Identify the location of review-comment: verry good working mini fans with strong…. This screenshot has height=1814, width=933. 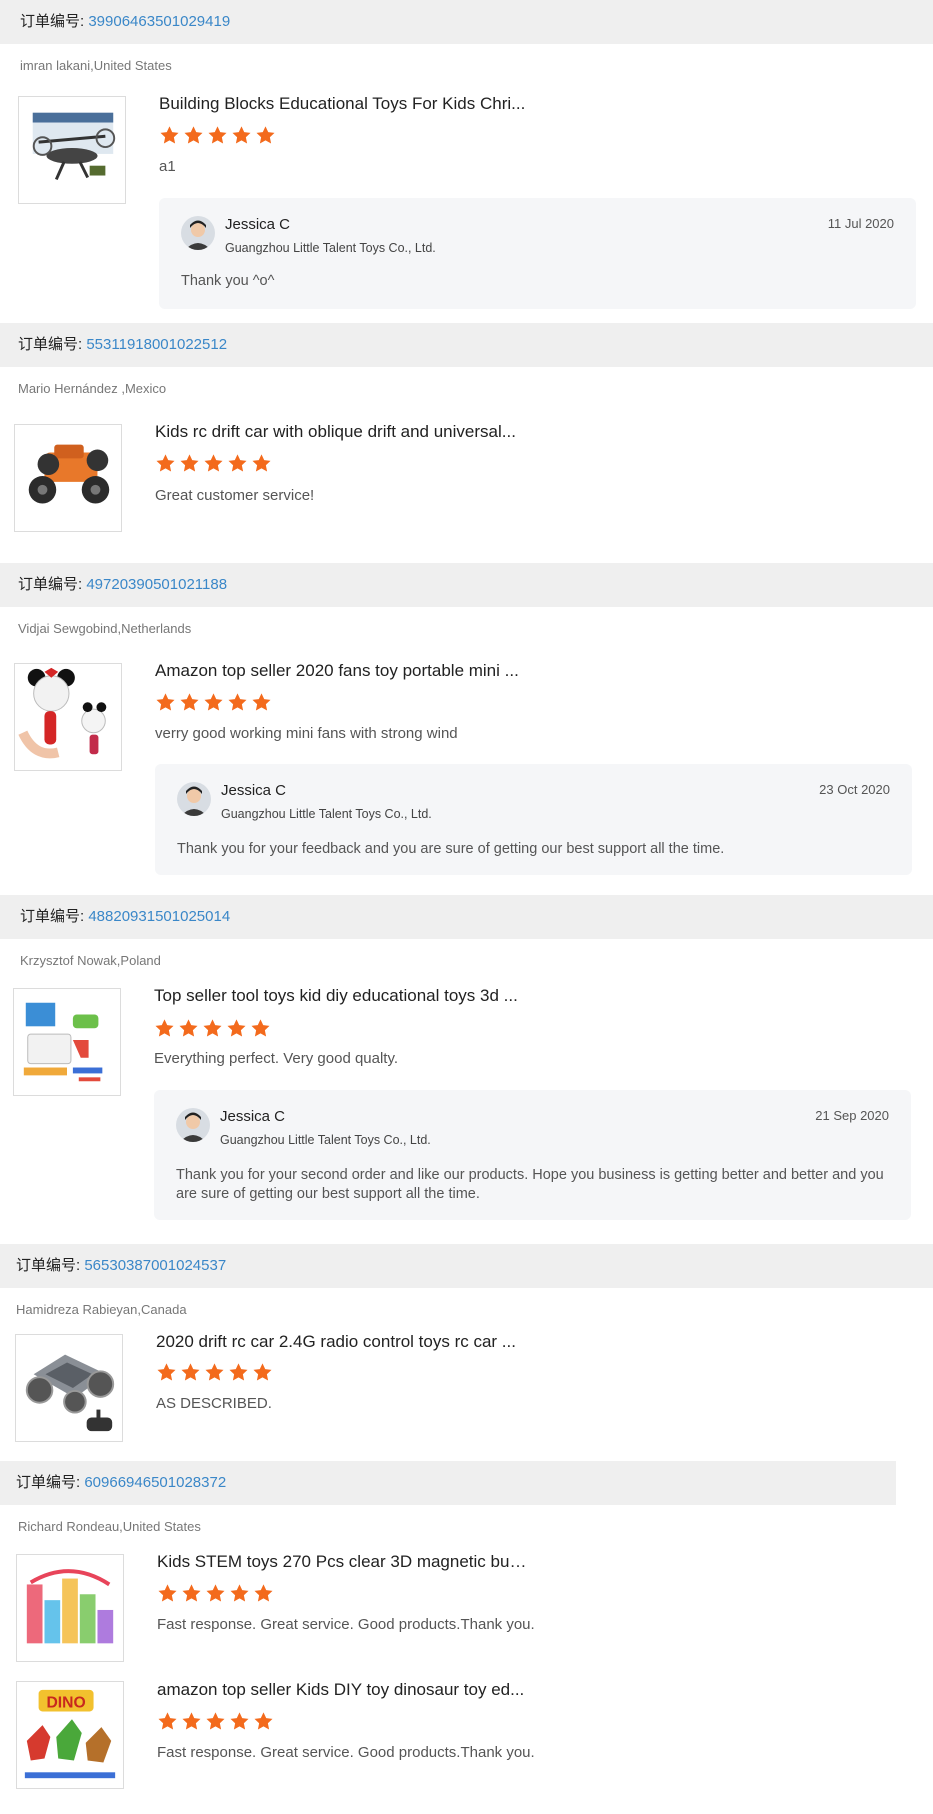
(306, 733).